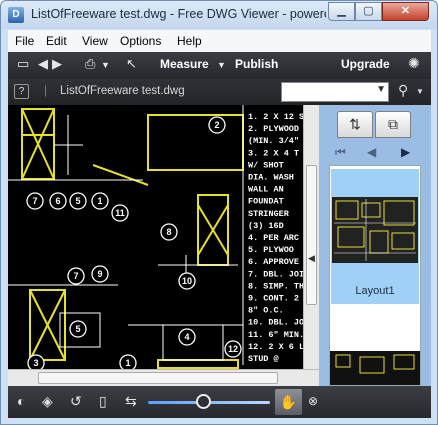  I want to click on address-bar: ? | ListOfFreeware test.dwg ▼ ⚲ ▼, so click(219, 92).